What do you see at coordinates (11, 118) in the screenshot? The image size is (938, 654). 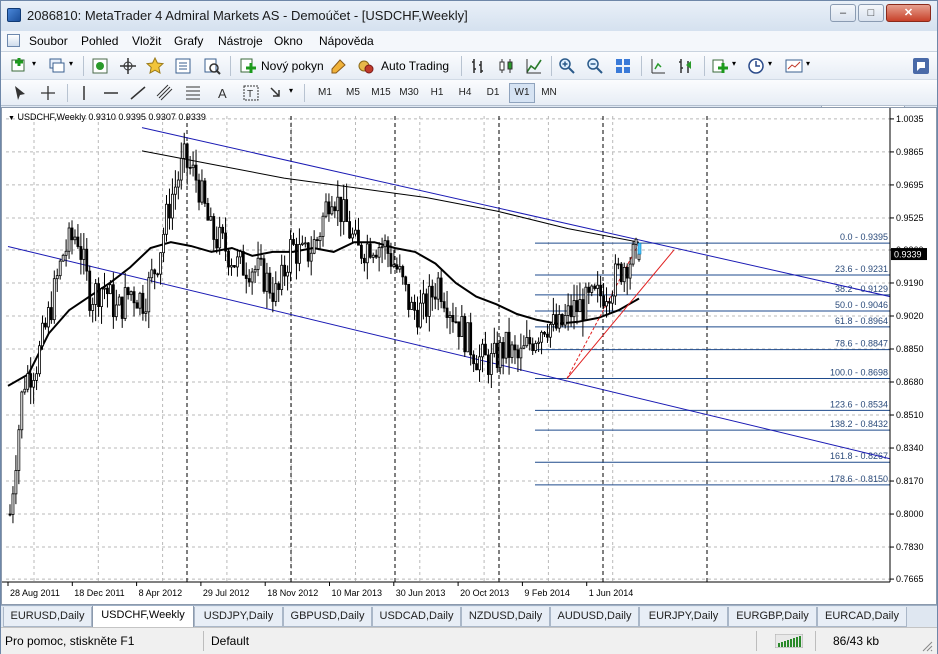 I see `chart-collapse-icon: ▼` at bounding box center [11, 118].